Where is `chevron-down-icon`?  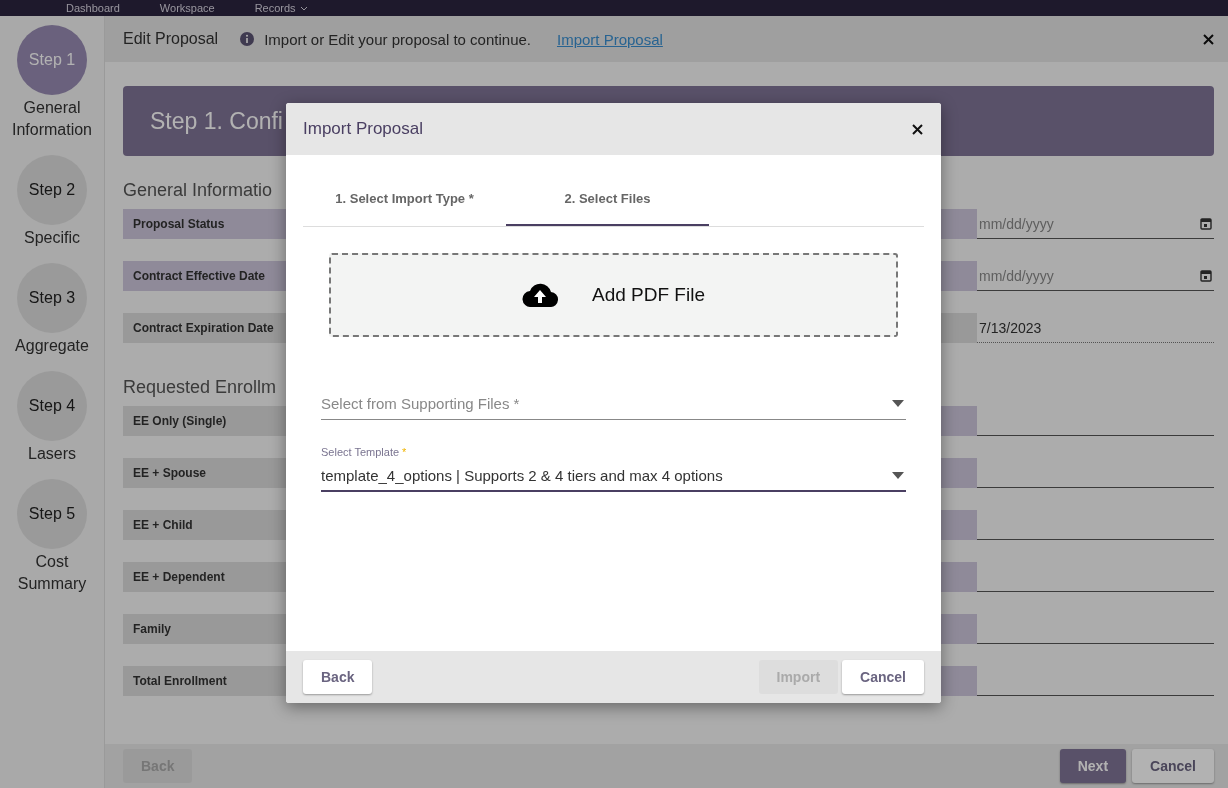
chevron-down-icon is located at coordinates (303, 8).